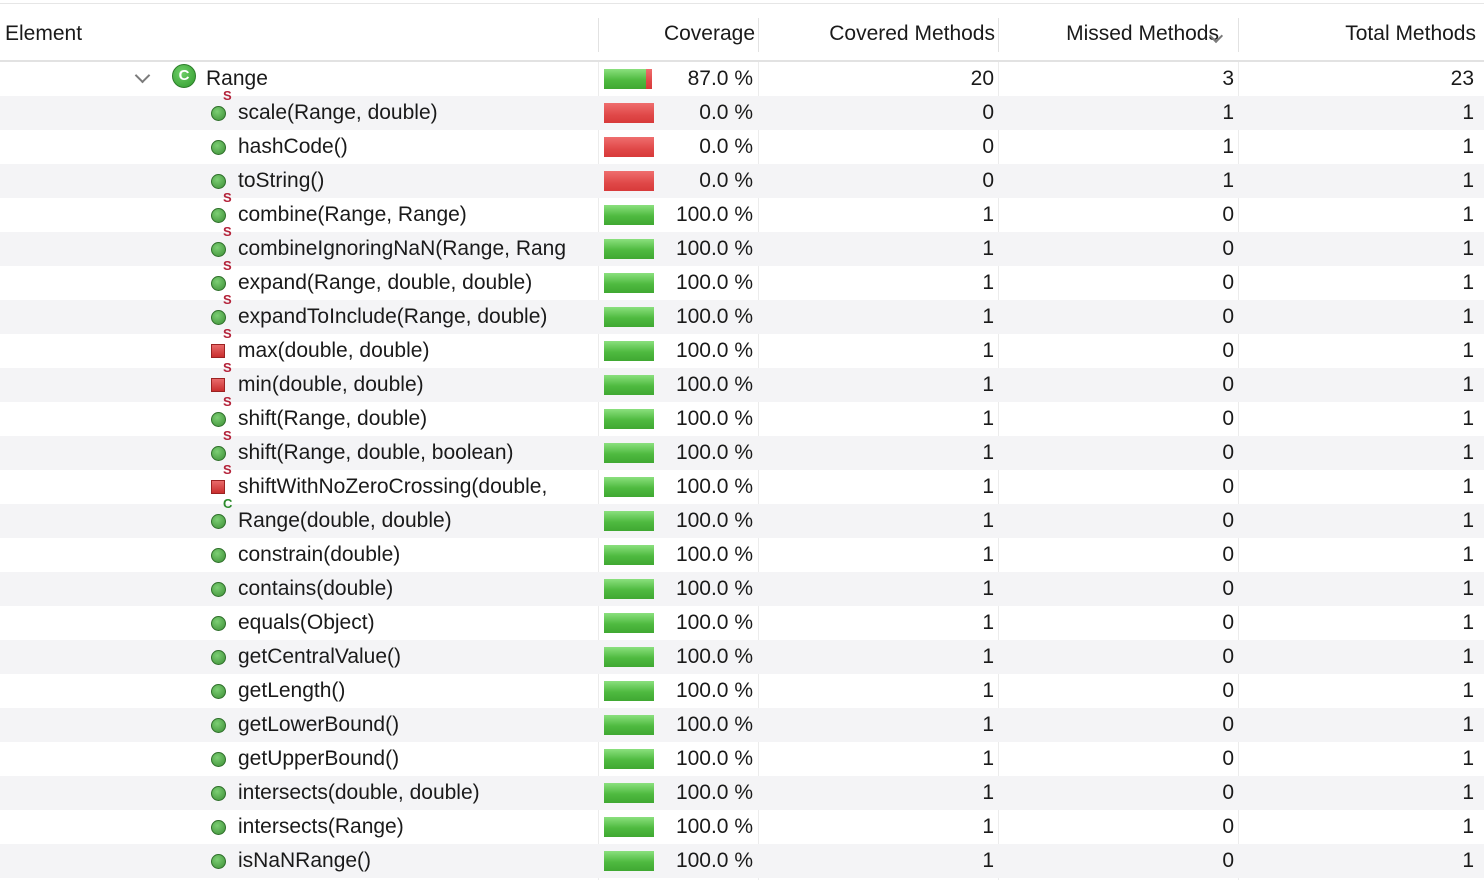 This screenshot has height=880, width=1484. I want to click on table-row: getLength() 100.0 % 1 0 1, so click(742, 691).